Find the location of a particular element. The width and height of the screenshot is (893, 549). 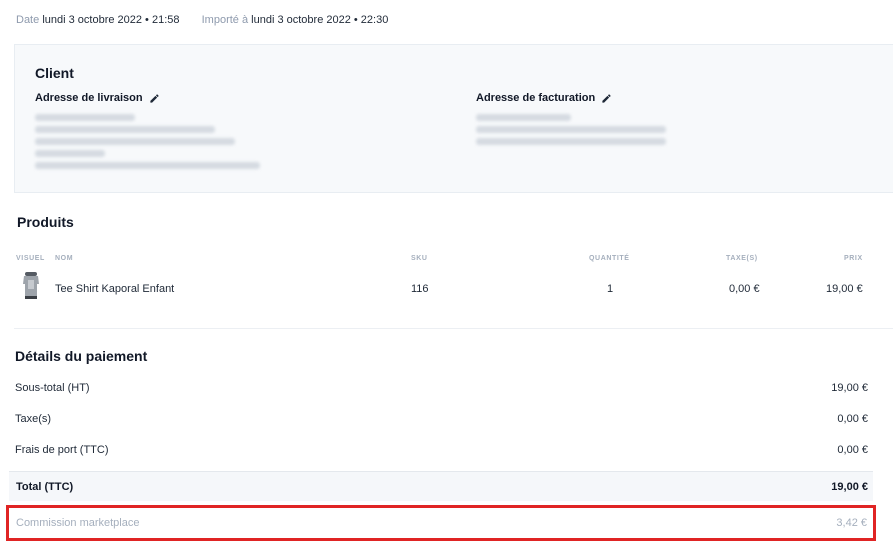

column-header-visuel: VISUEL is located at coordinates (30, 258).